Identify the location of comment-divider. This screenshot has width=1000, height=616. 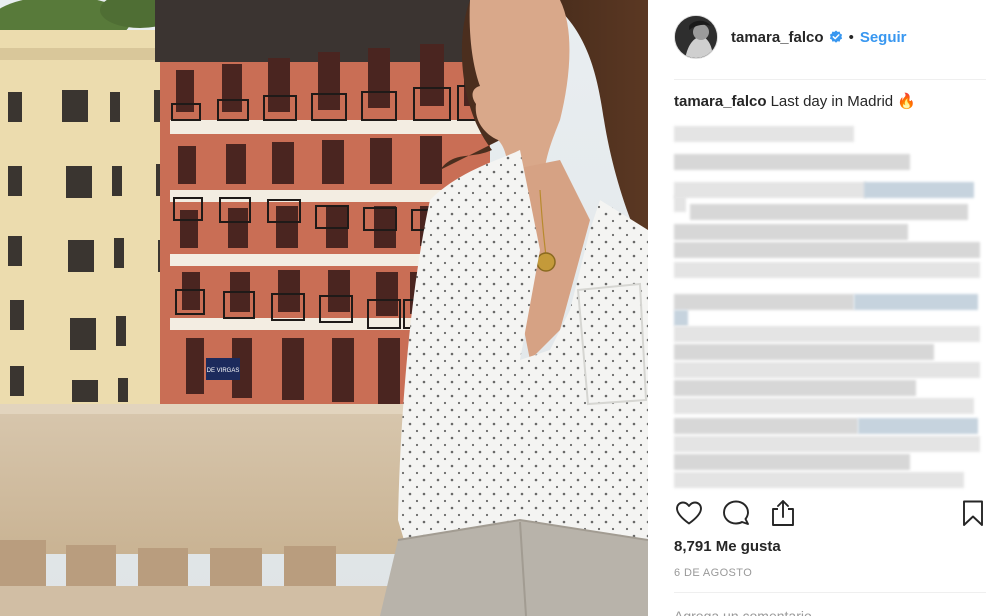
(830, 592).